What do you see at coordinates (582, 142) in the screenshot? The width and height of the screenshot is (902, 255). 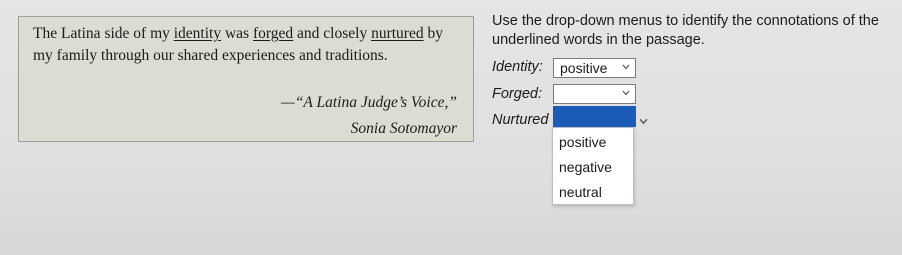 I see `dropdown-option-positive: positive` at bounding box center [582, 142].